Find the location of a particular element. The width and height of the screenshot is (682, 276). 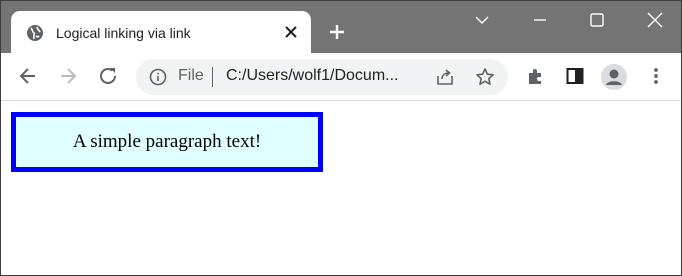

side-panel-icon is located at coordinates (575, 76).